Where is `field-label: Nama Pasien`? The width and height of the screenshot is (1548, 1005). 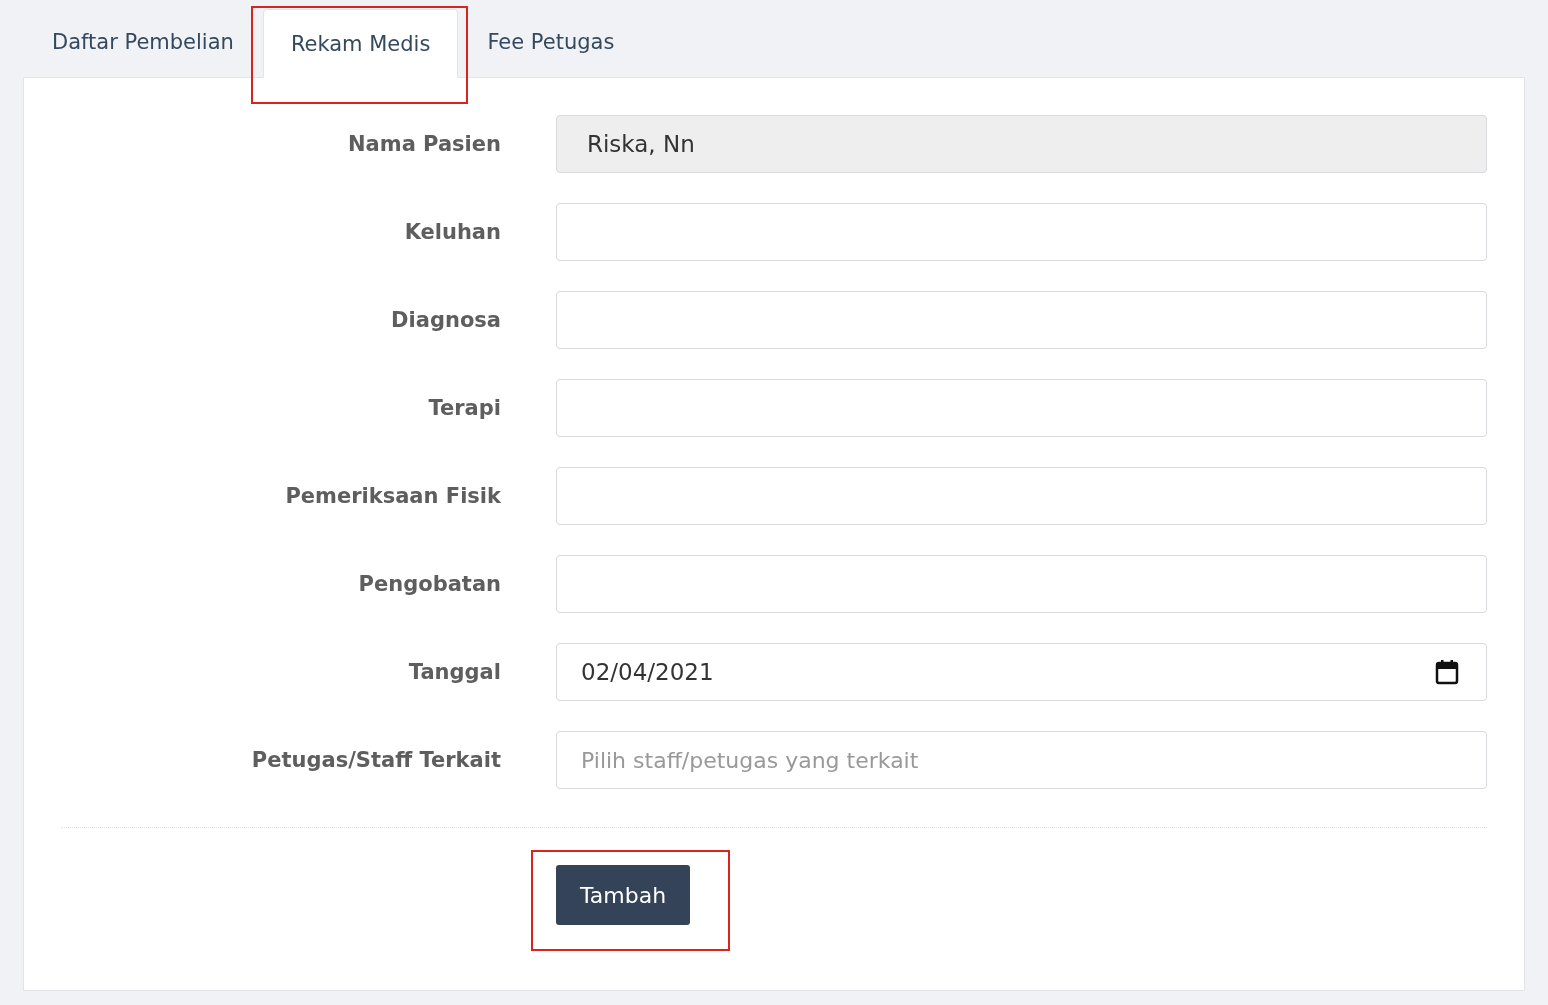 field-label: Nama Pasien is located at coordinates (424, 144).